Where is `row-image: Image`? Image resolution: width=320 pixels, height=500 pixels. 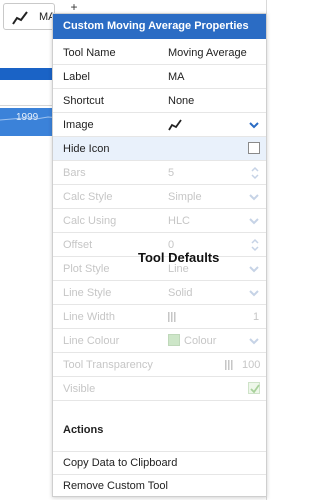
row-image: Image is located at coordinates (159, 125).